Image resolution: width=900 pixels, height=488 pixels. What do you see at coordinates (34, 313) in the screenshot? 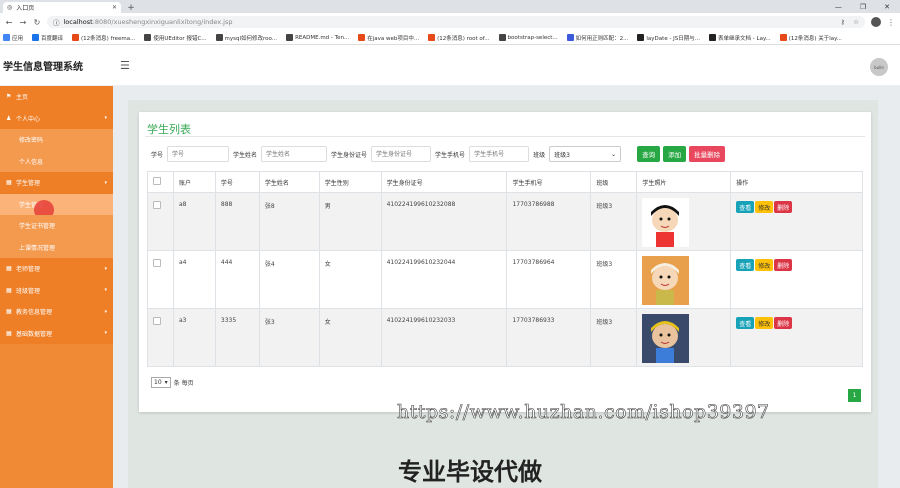
I see `sidebar-item-label: 教务信息管理` at bounding box center [34, 313].